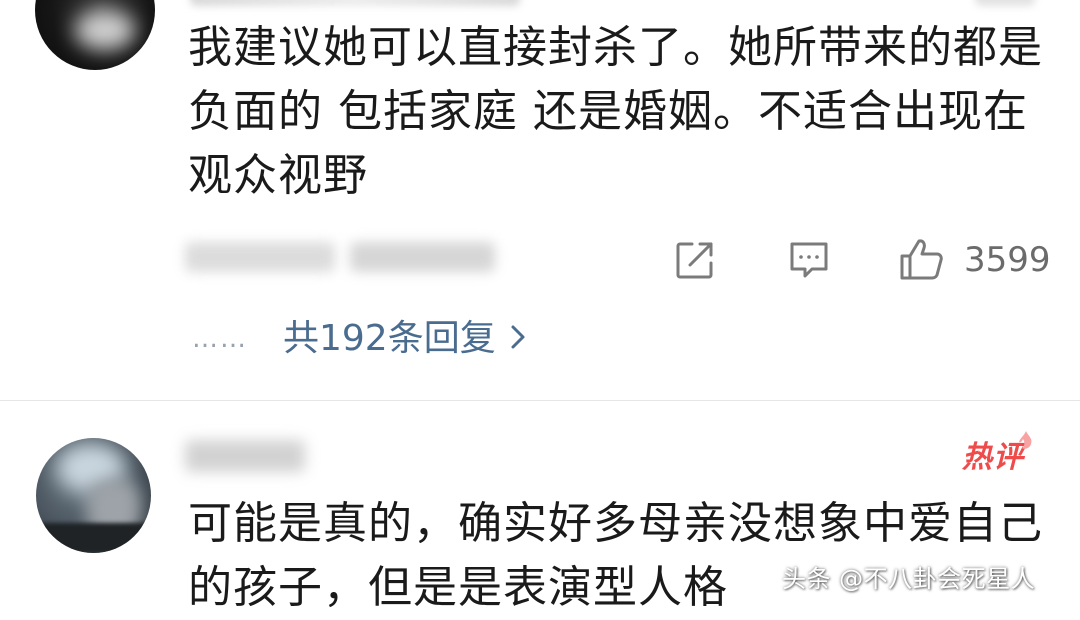 This screenshot has width=1080, height=620. What do you see at coordinates (1026, 441) in the screenshot?
I see `flame-icon` at bounding box center [1026, 441].